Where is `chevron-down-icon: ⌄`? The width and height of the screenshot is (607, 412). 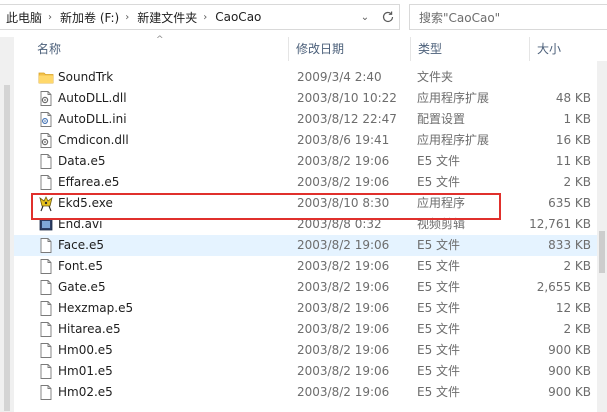 chevron-down-icon: ⌄ is located at coordinates (365, 17).